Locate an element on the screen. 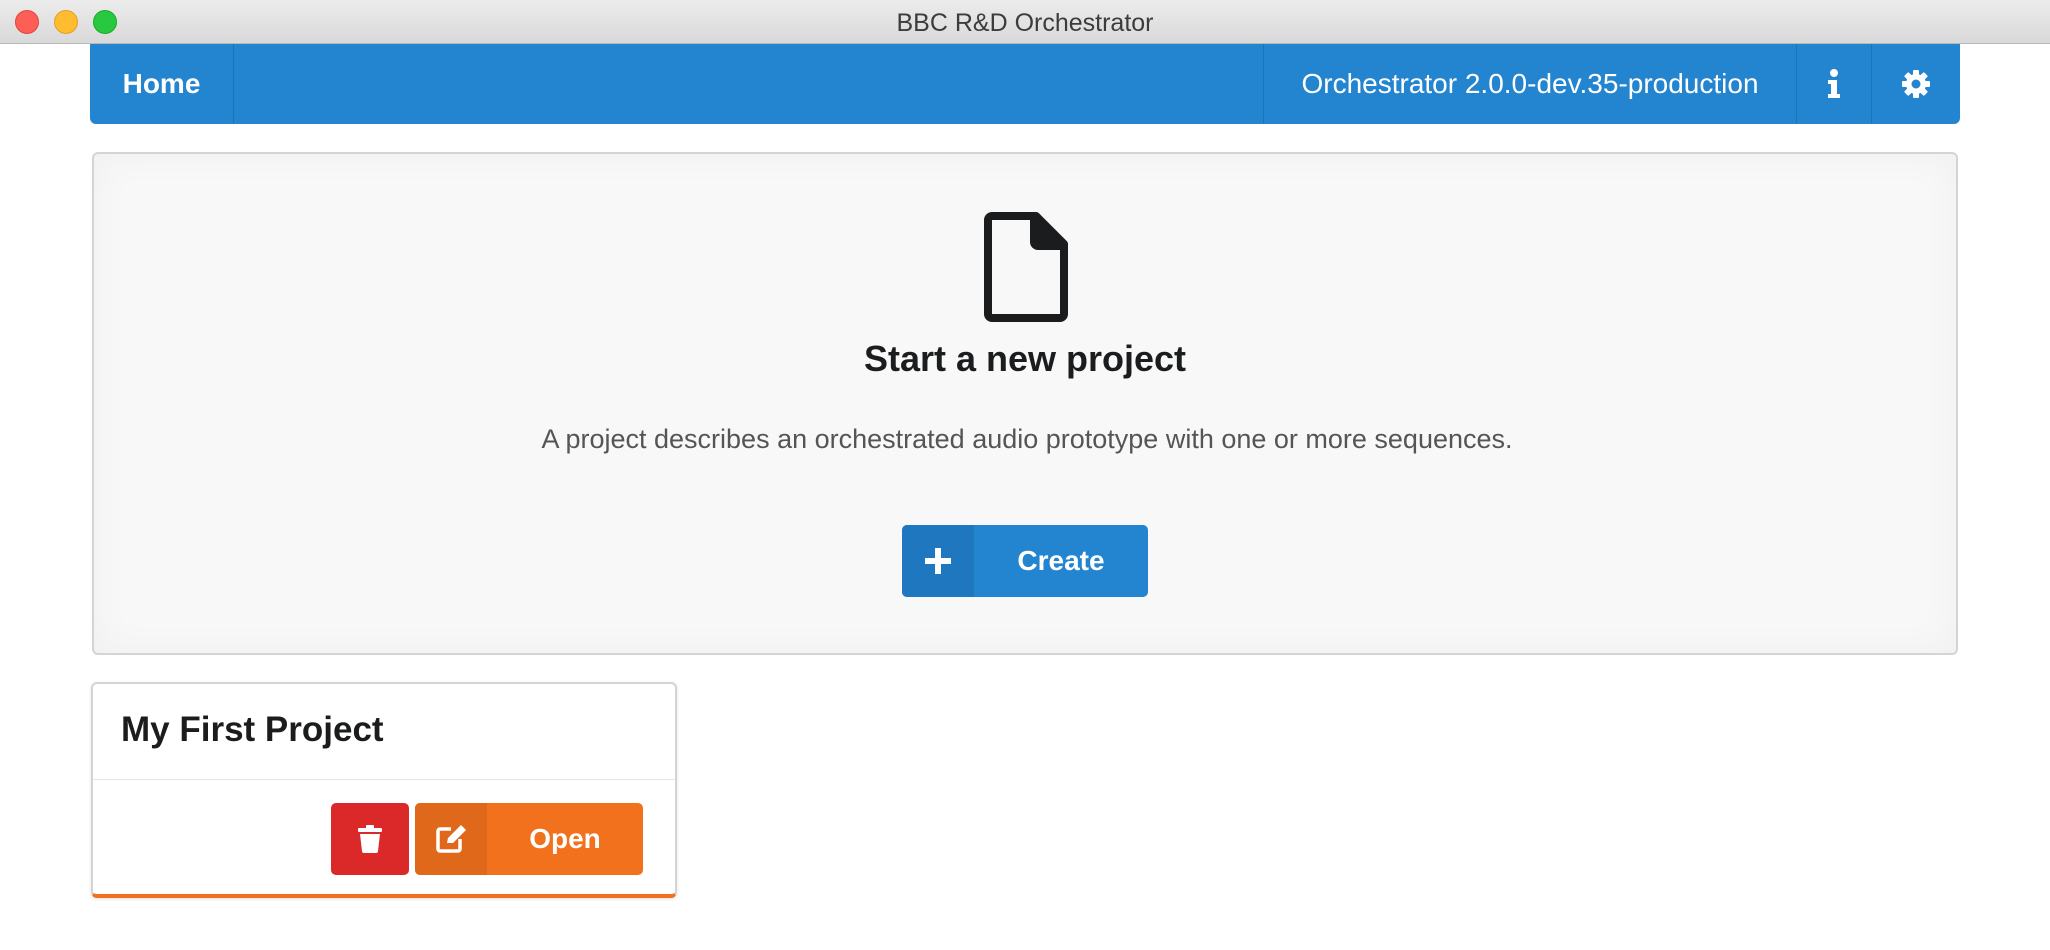 Image resolution: width=2050 pixels, height=950 pixels. open-button-label: Open is located at coordinates (565, 838).